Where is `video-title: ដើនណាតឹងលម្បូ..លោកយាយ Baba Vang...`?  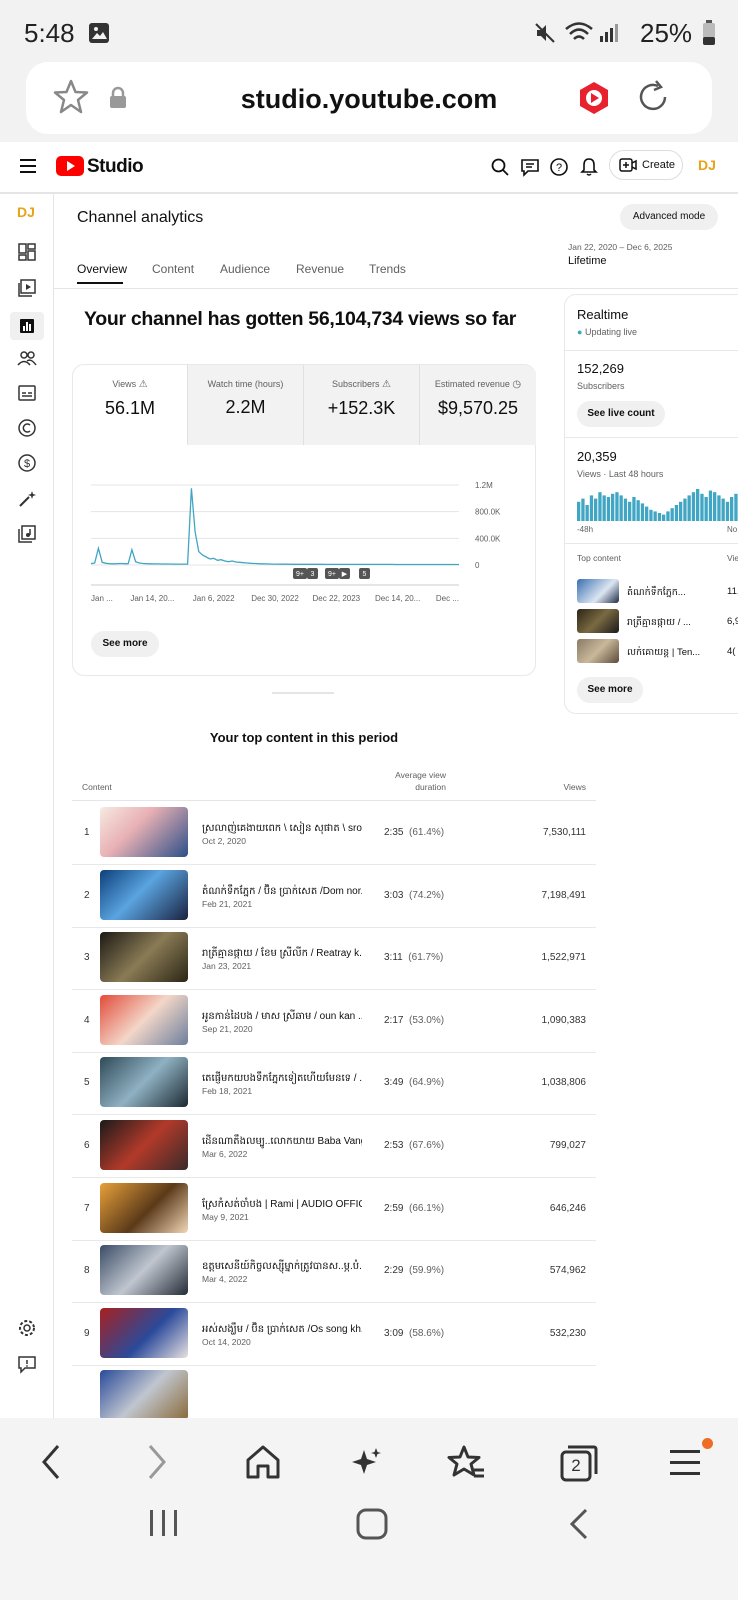
video-title: ដើនណាតឹងលម្បូ..លោកយាយ Baba Vang... is located at coordinates (282, 1141).